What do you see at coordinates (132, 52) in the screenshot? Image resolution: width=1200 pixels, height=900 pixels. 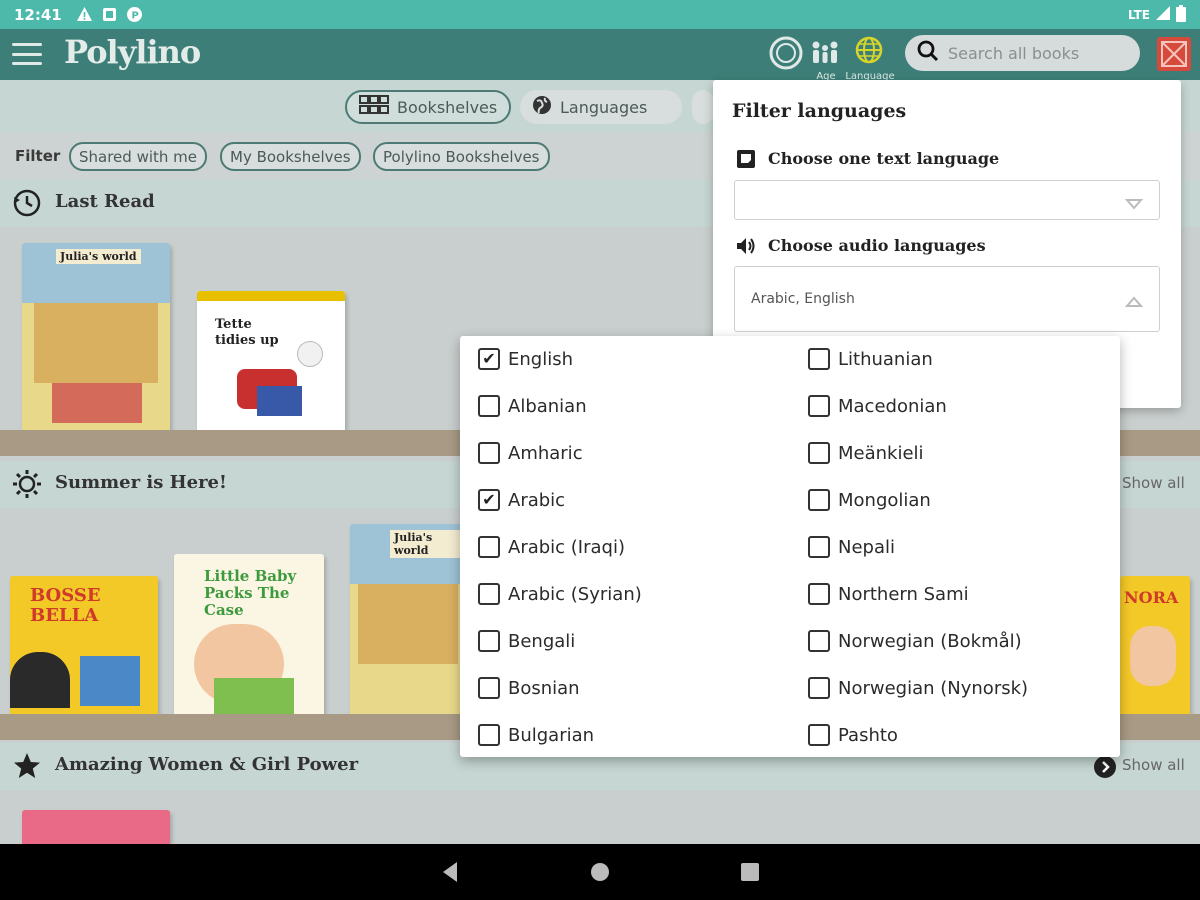 I see `app-logo: Polylino` at bounding box center [132, 52].